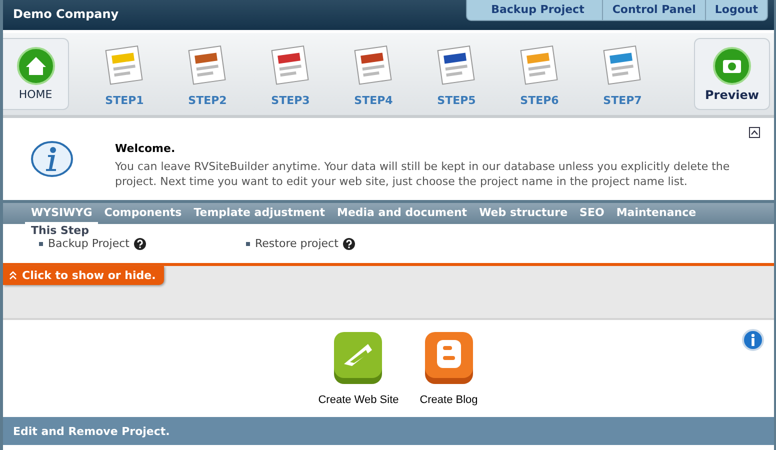 The height and width of the screenshot is (450, 776). I want to click on step-link: Restore project, so click(296, 243).